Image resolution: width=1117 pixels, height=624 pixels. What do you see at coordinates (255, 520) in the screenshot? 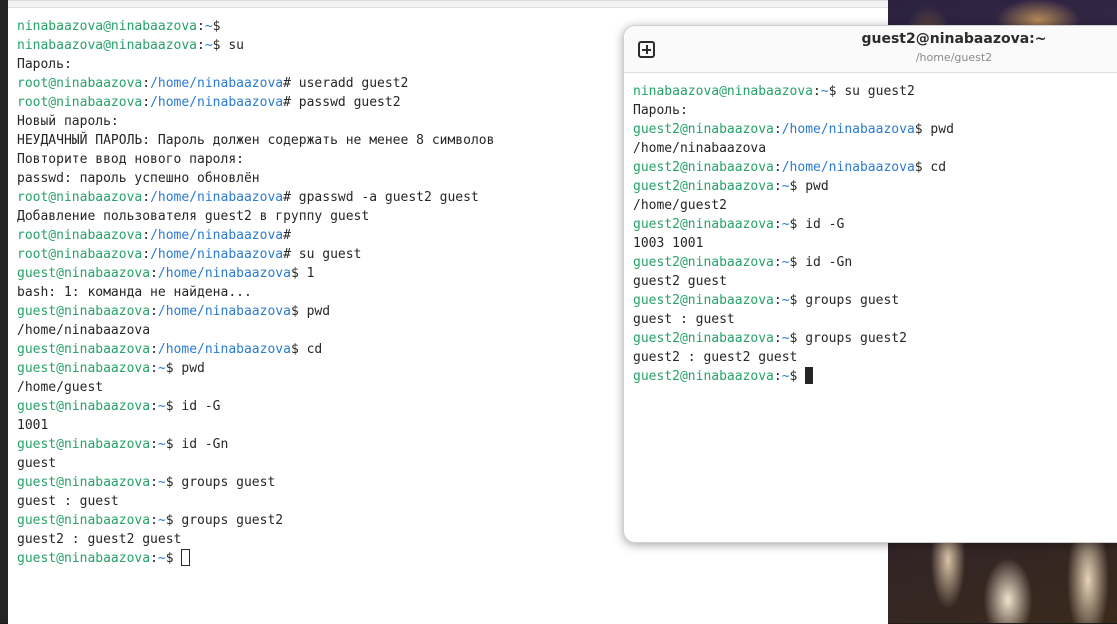
I see `terminal-line: guest@ninabaazova:~$ groups guest2` at bounding box center [255, 520].